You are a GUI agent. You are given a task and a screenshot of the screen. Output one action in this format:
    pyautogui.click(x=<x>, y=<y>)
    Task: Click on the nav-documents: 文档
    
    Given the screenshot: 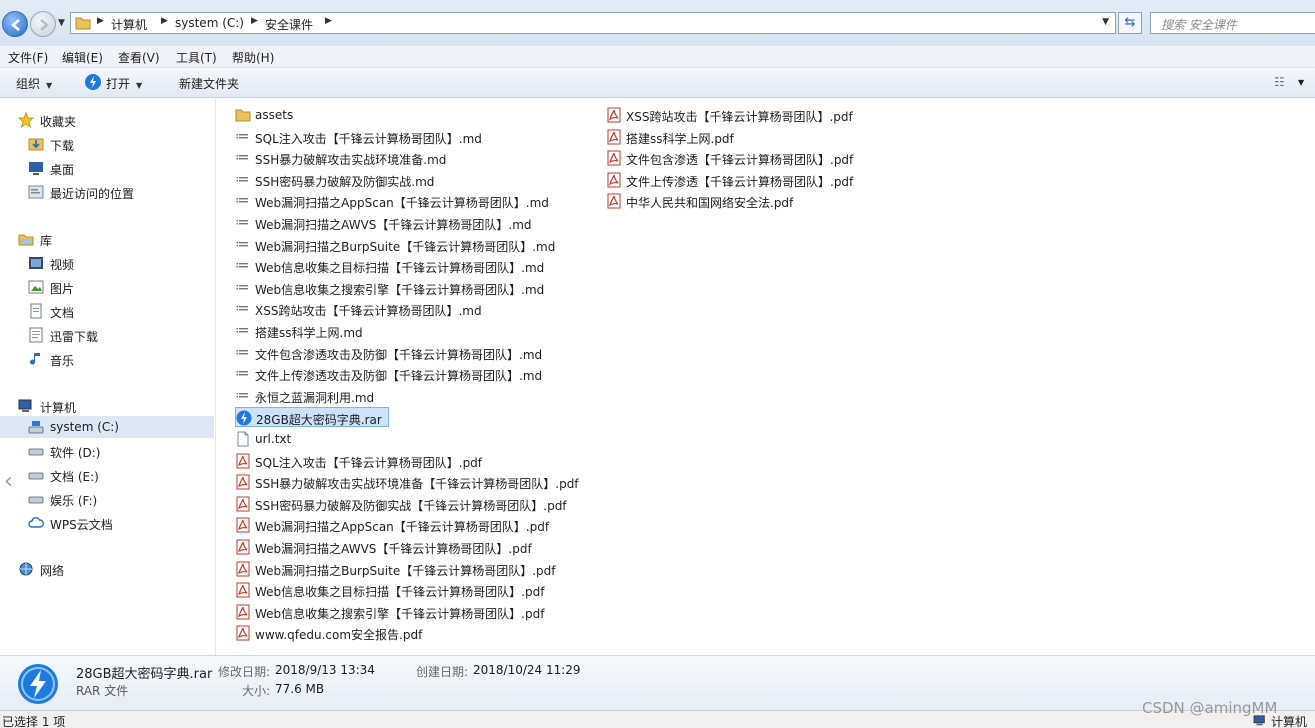 What is the action you would take?
    pyautogui.click(x=118, y=311)
    